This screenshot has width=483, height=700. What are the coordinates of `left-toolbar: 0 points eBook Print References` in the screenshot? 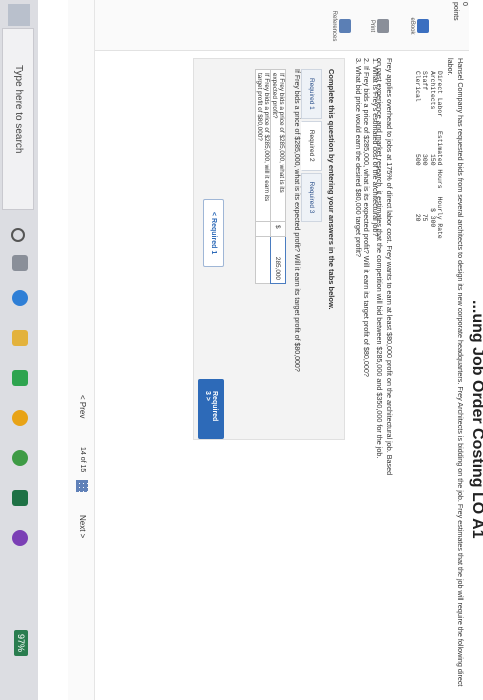 It's located at (279, 25).